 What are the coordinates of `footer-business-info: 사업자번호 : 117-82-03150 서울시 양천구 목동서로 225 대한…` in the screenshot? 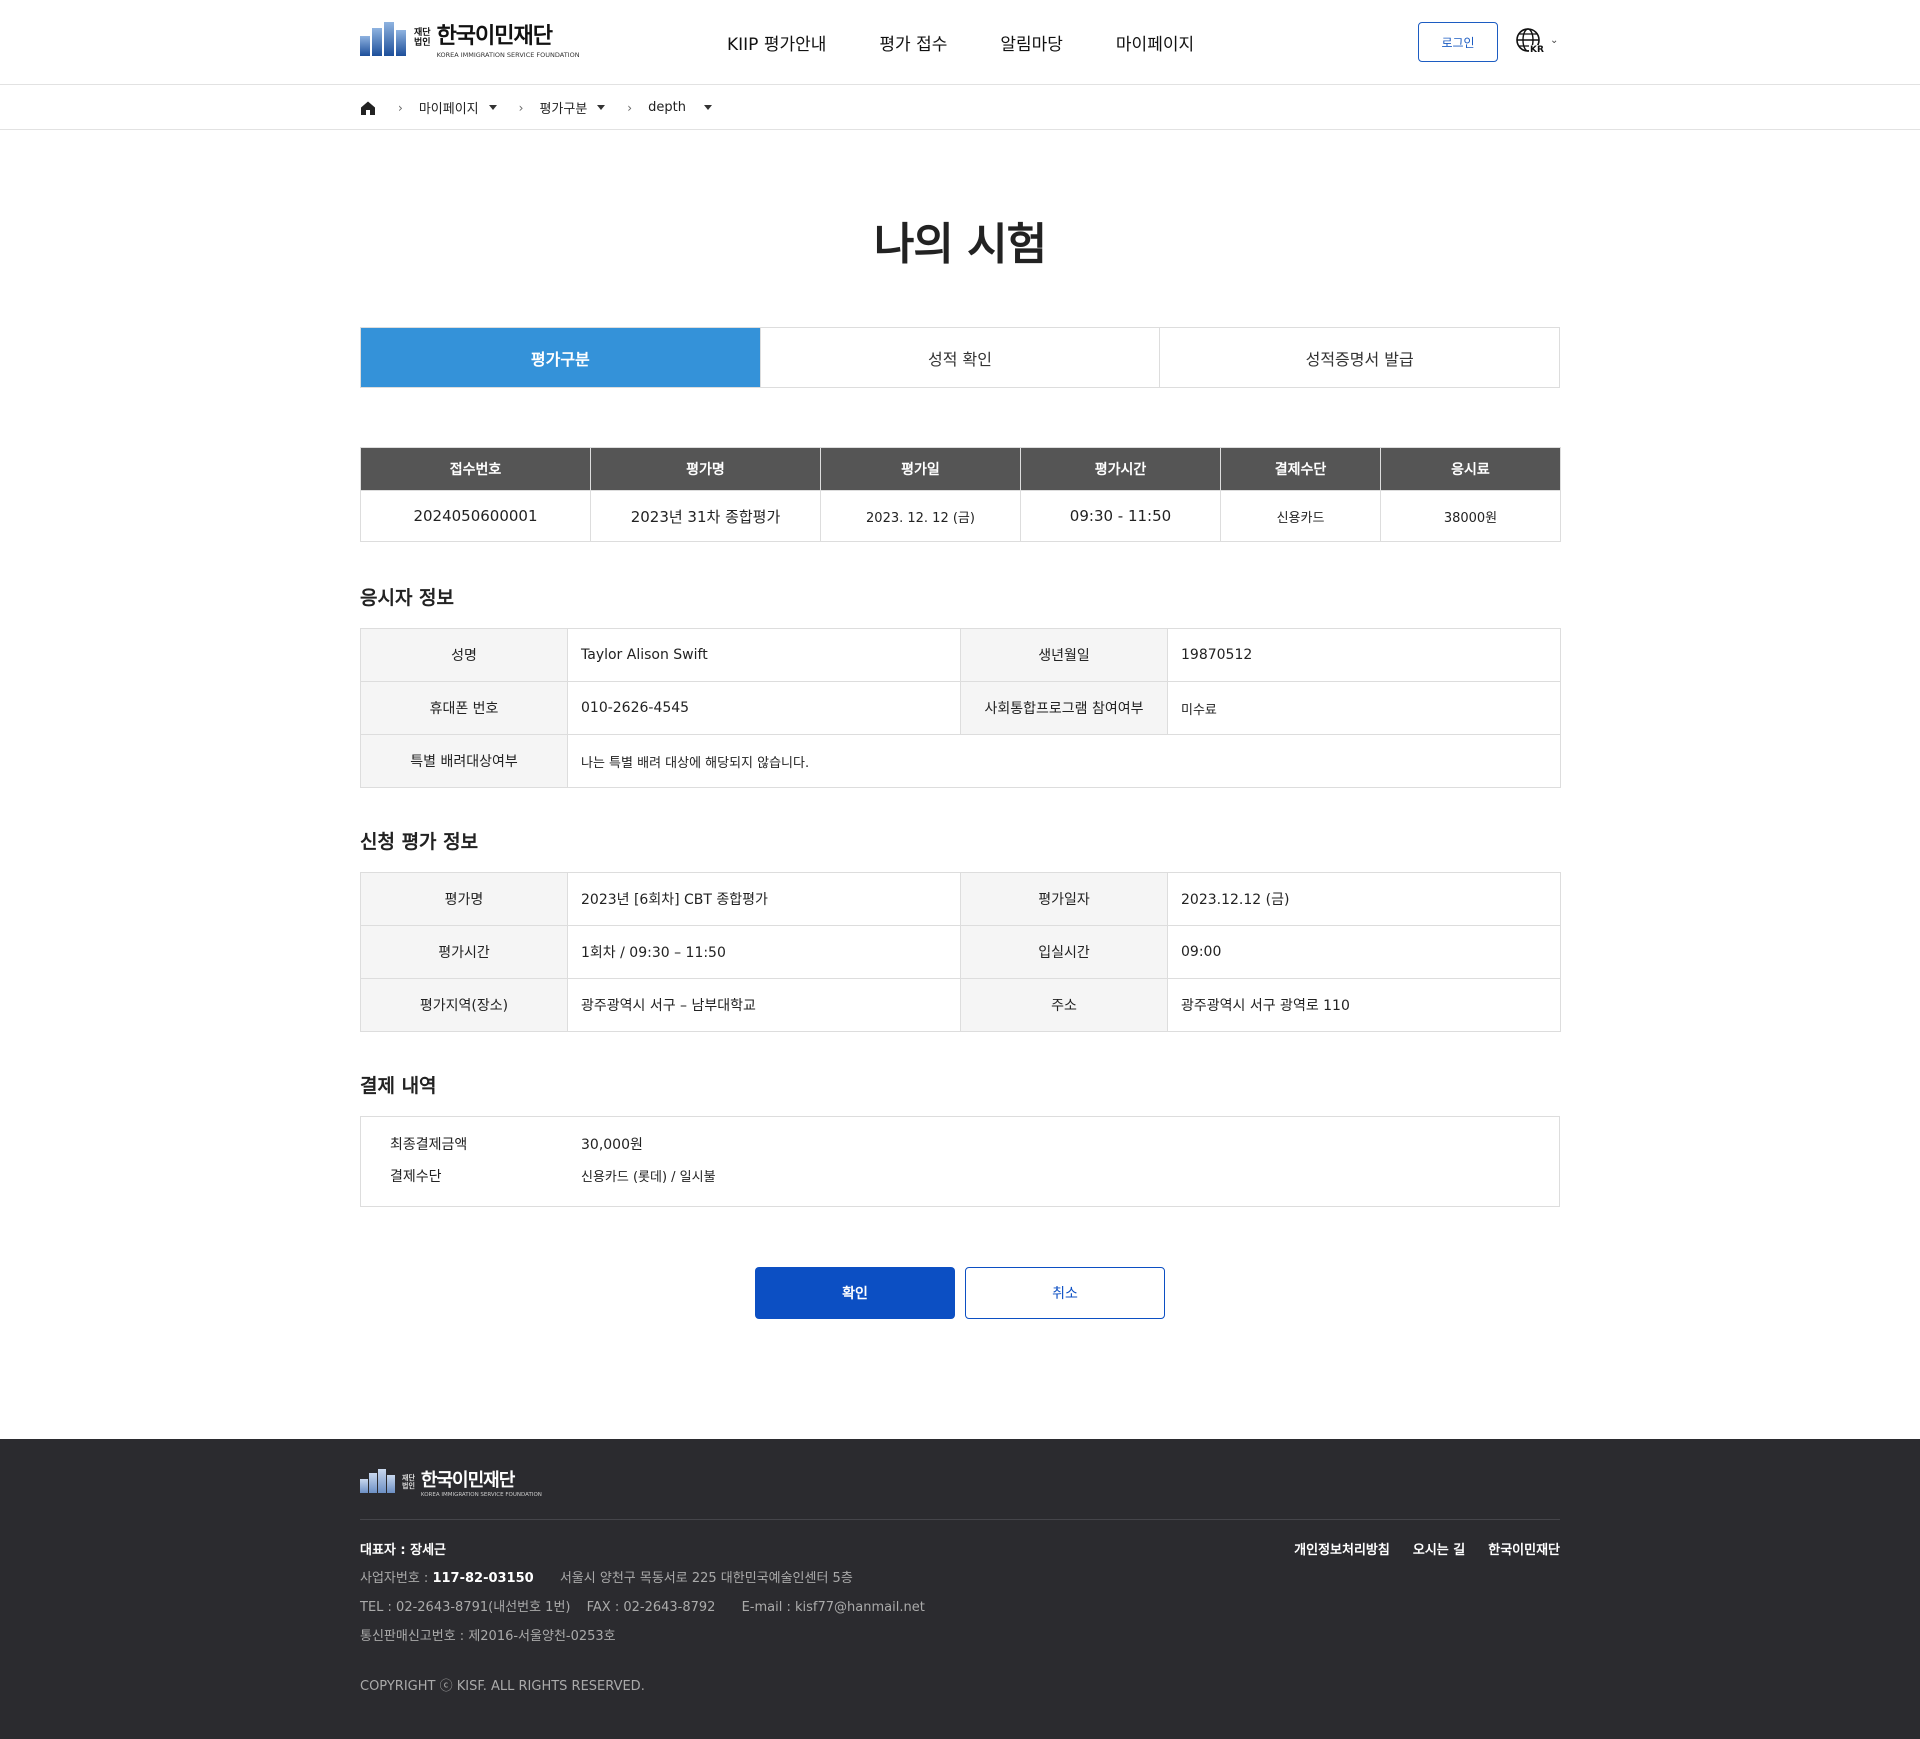 It's located at (606, 1578).